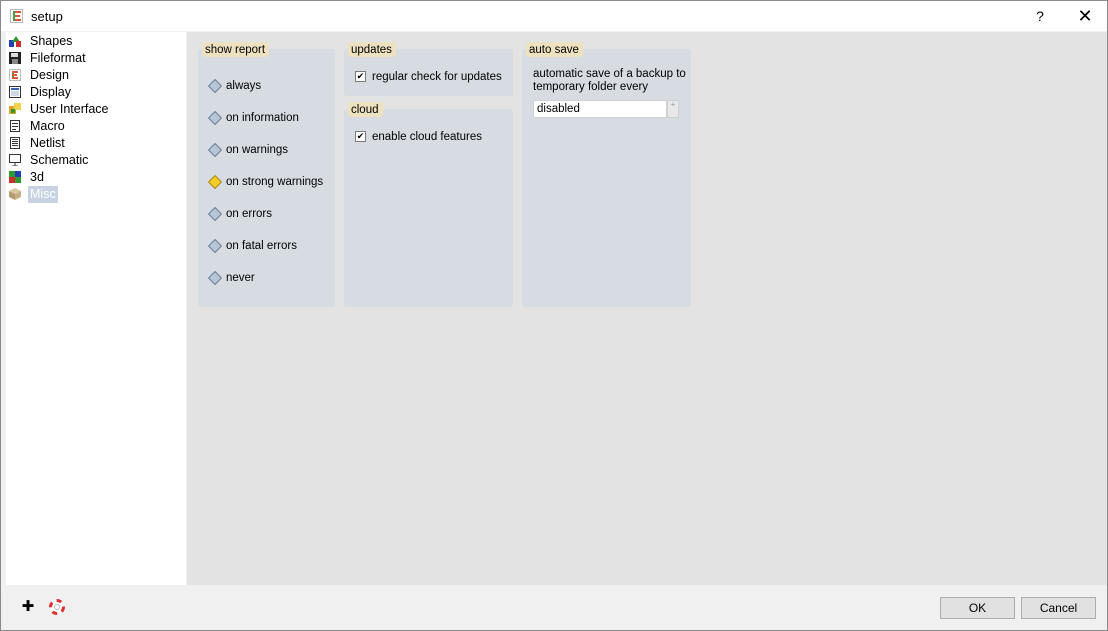 The width and height of the screenshot is (1108, 631). Describe the element at coordinates (69, 109) in the screenshot. I see `sidebar-item-label: User Interface` at that location.